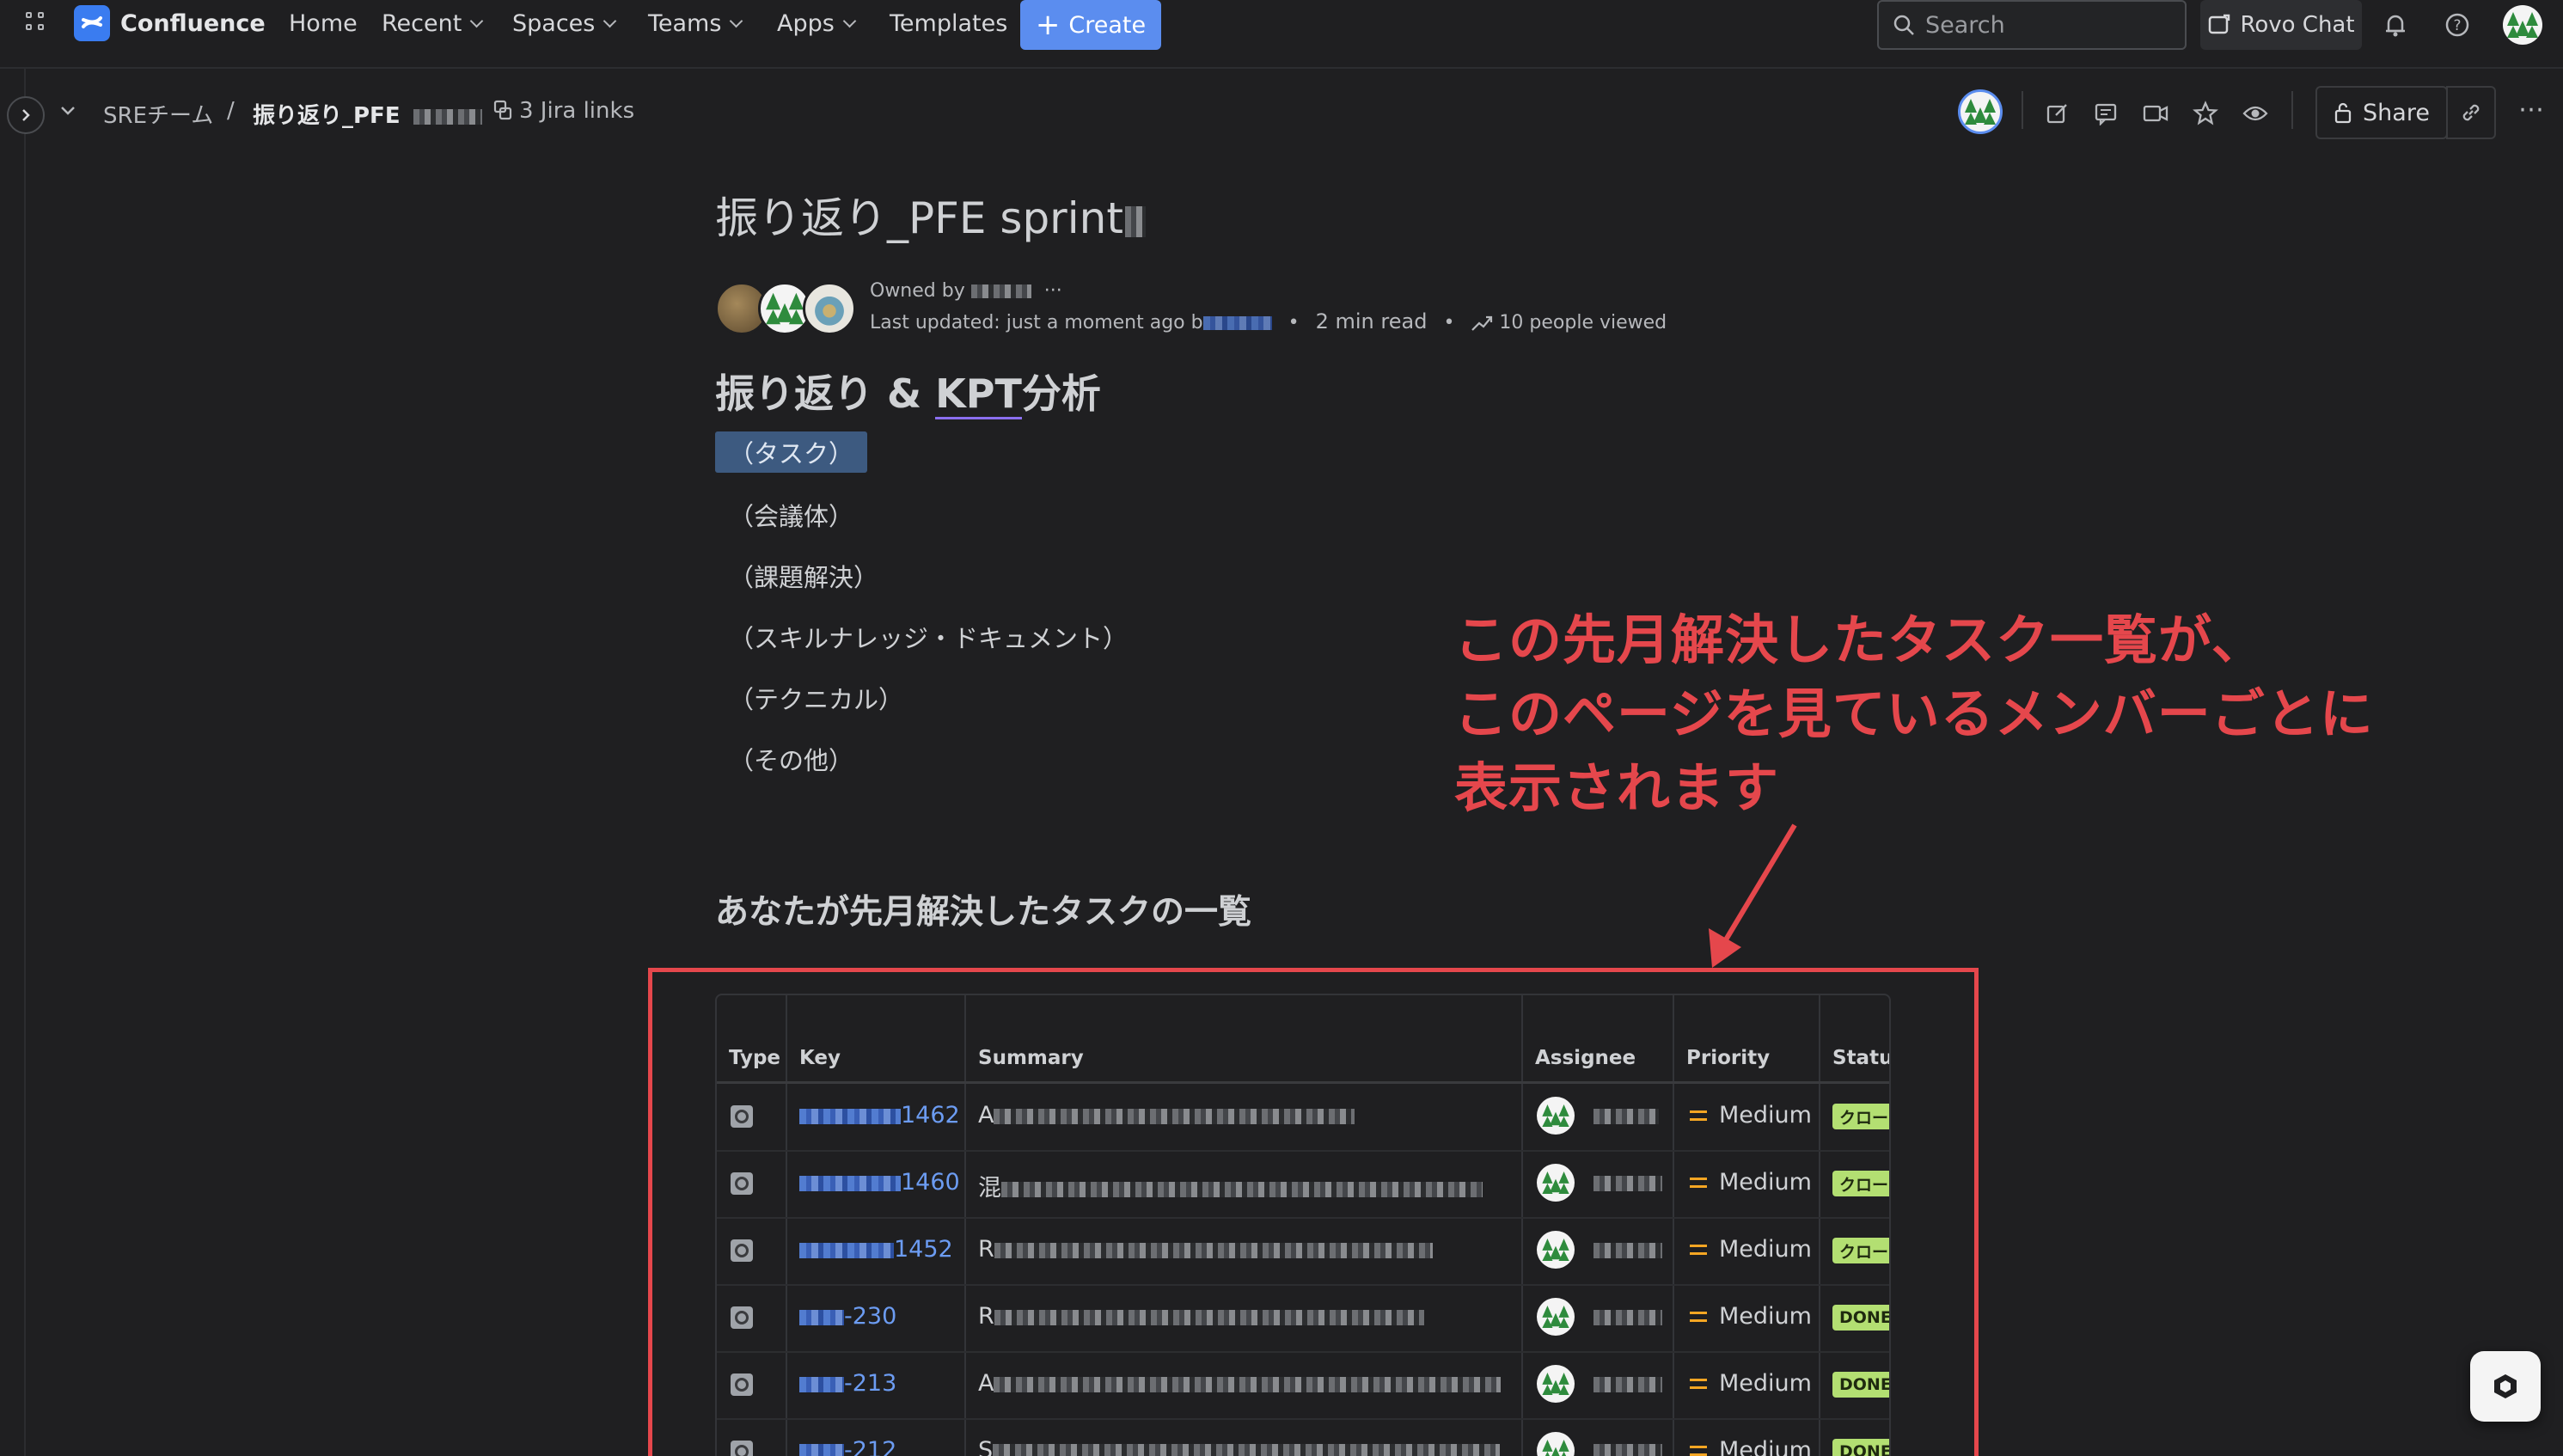  I want to click on nav-apps: Apps, so click(817, 24).